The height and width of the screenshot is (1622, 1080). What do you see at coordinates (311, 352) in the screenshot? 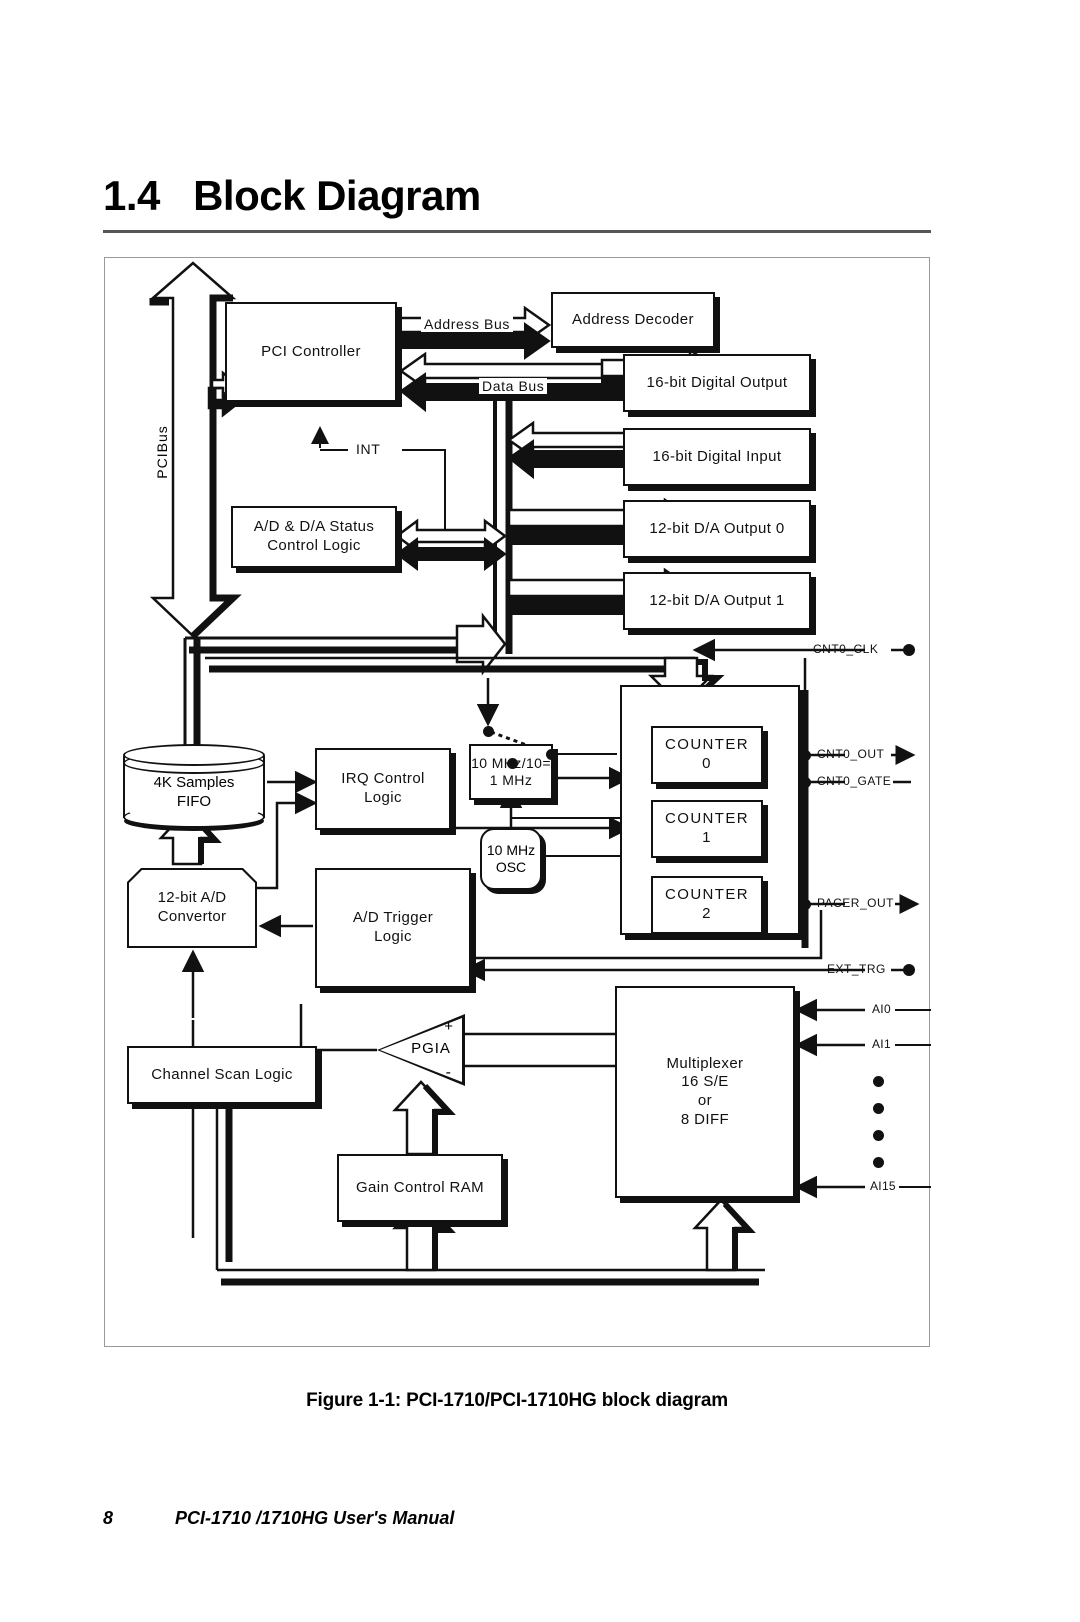
I see `block-pci-controller: PCI Controller` at bounding box center [311, 352].